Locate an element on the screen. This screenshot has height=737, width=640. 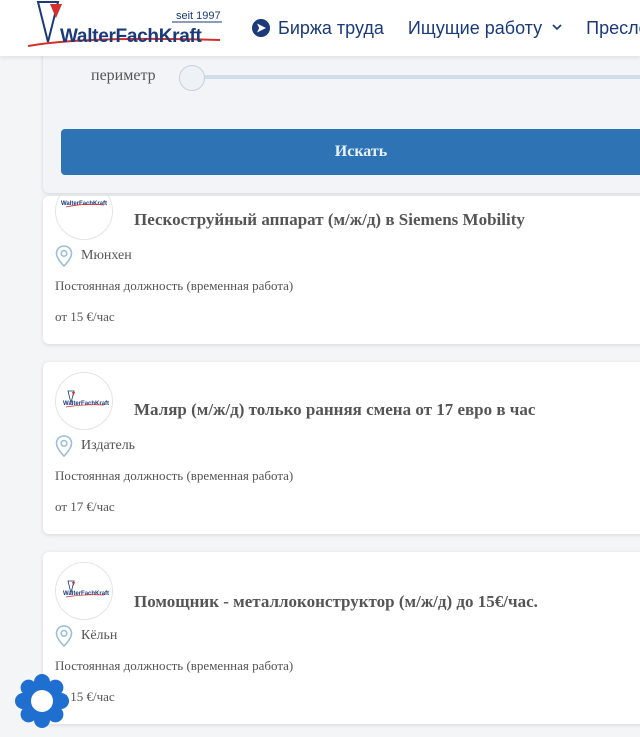
job-location: Кёльн is located at coordinates (86, 636).